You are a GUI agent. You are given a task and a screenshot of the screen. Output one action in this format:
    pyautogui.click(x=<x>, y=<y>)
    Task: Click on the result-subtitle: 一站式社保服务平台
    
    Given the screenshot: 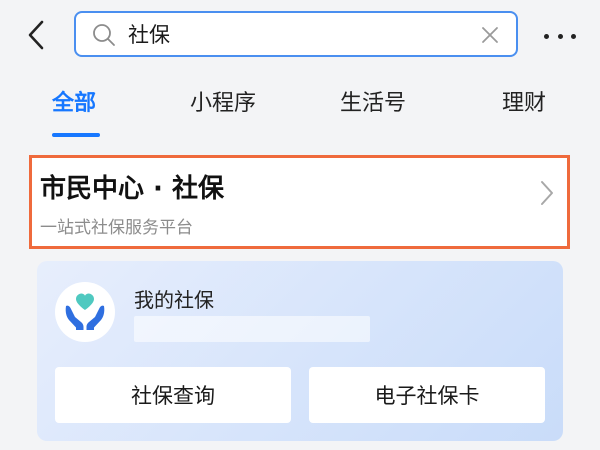 What is the action you would take?
    pyautogui.click(x=116, y=228)
    